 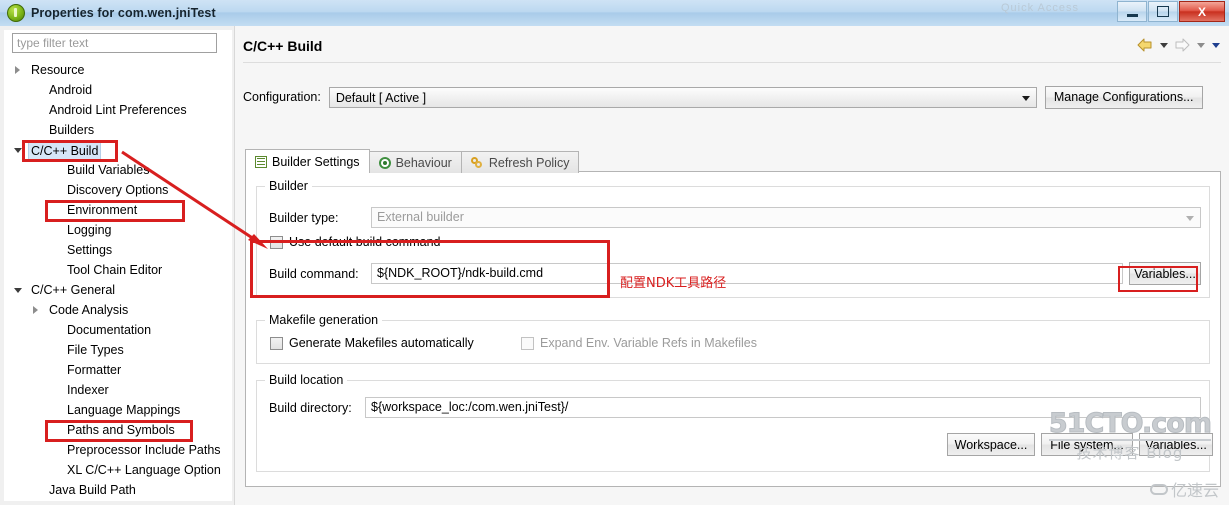 I want to click on radio-icon, so click(x=384, y=162).